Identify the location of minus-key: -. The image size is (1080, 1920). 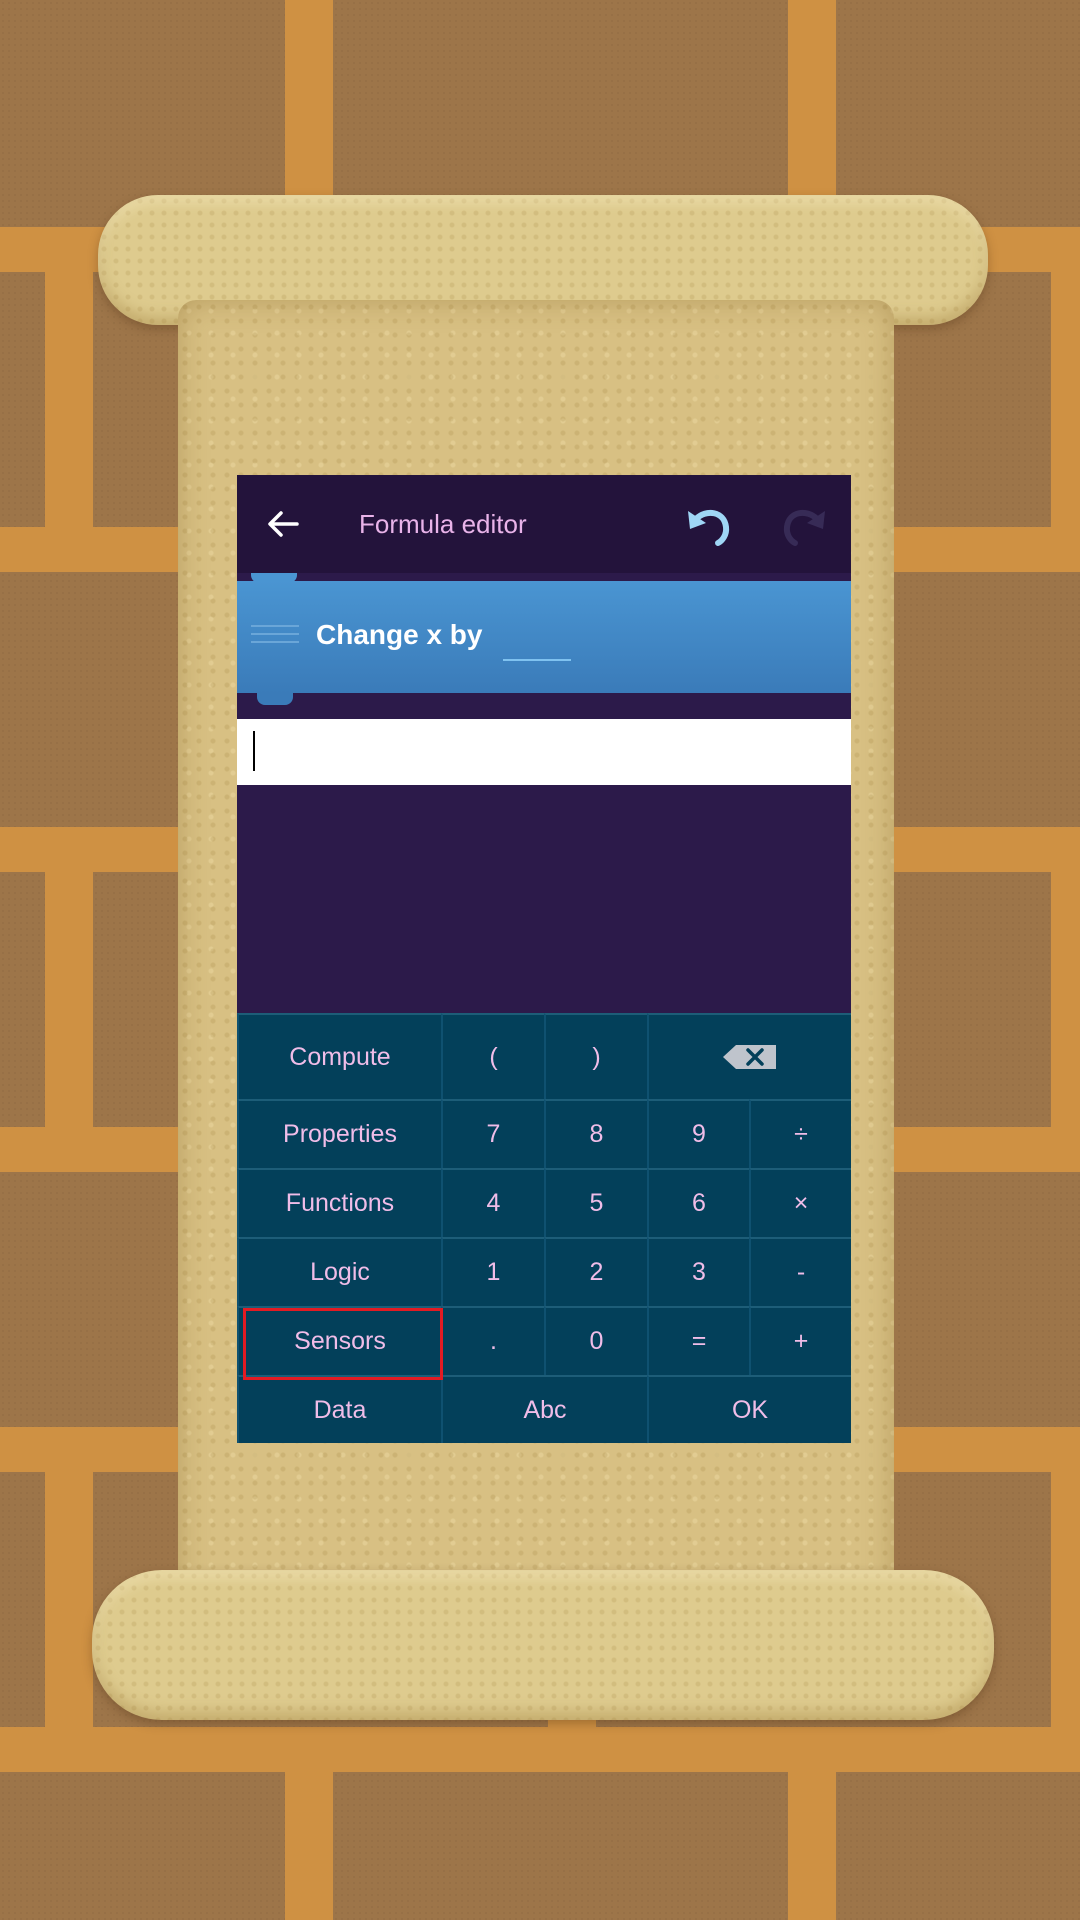
(800, 1271).